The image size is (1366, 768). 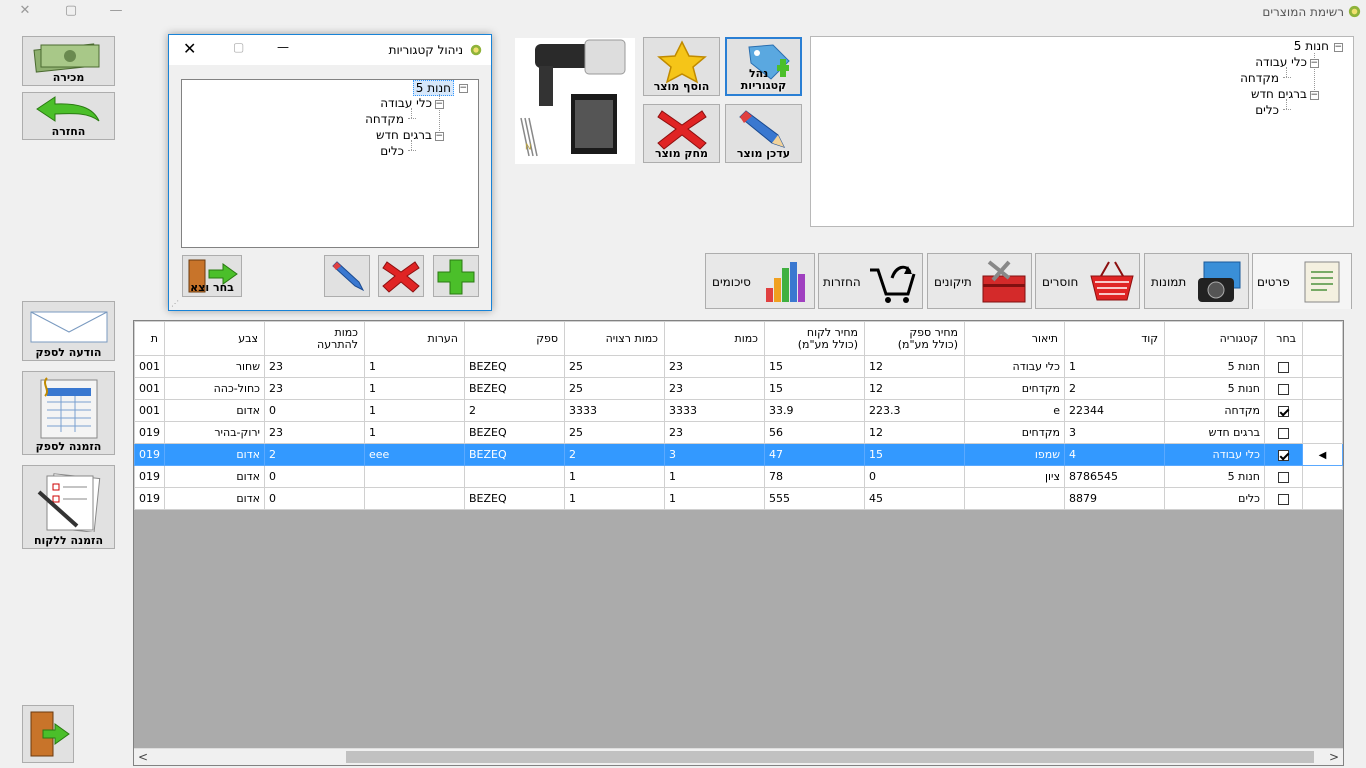 What do you see at coordinates (414, 454) in the screenshot?
I see `table-cell: eee` at bounding box center [414, 454].